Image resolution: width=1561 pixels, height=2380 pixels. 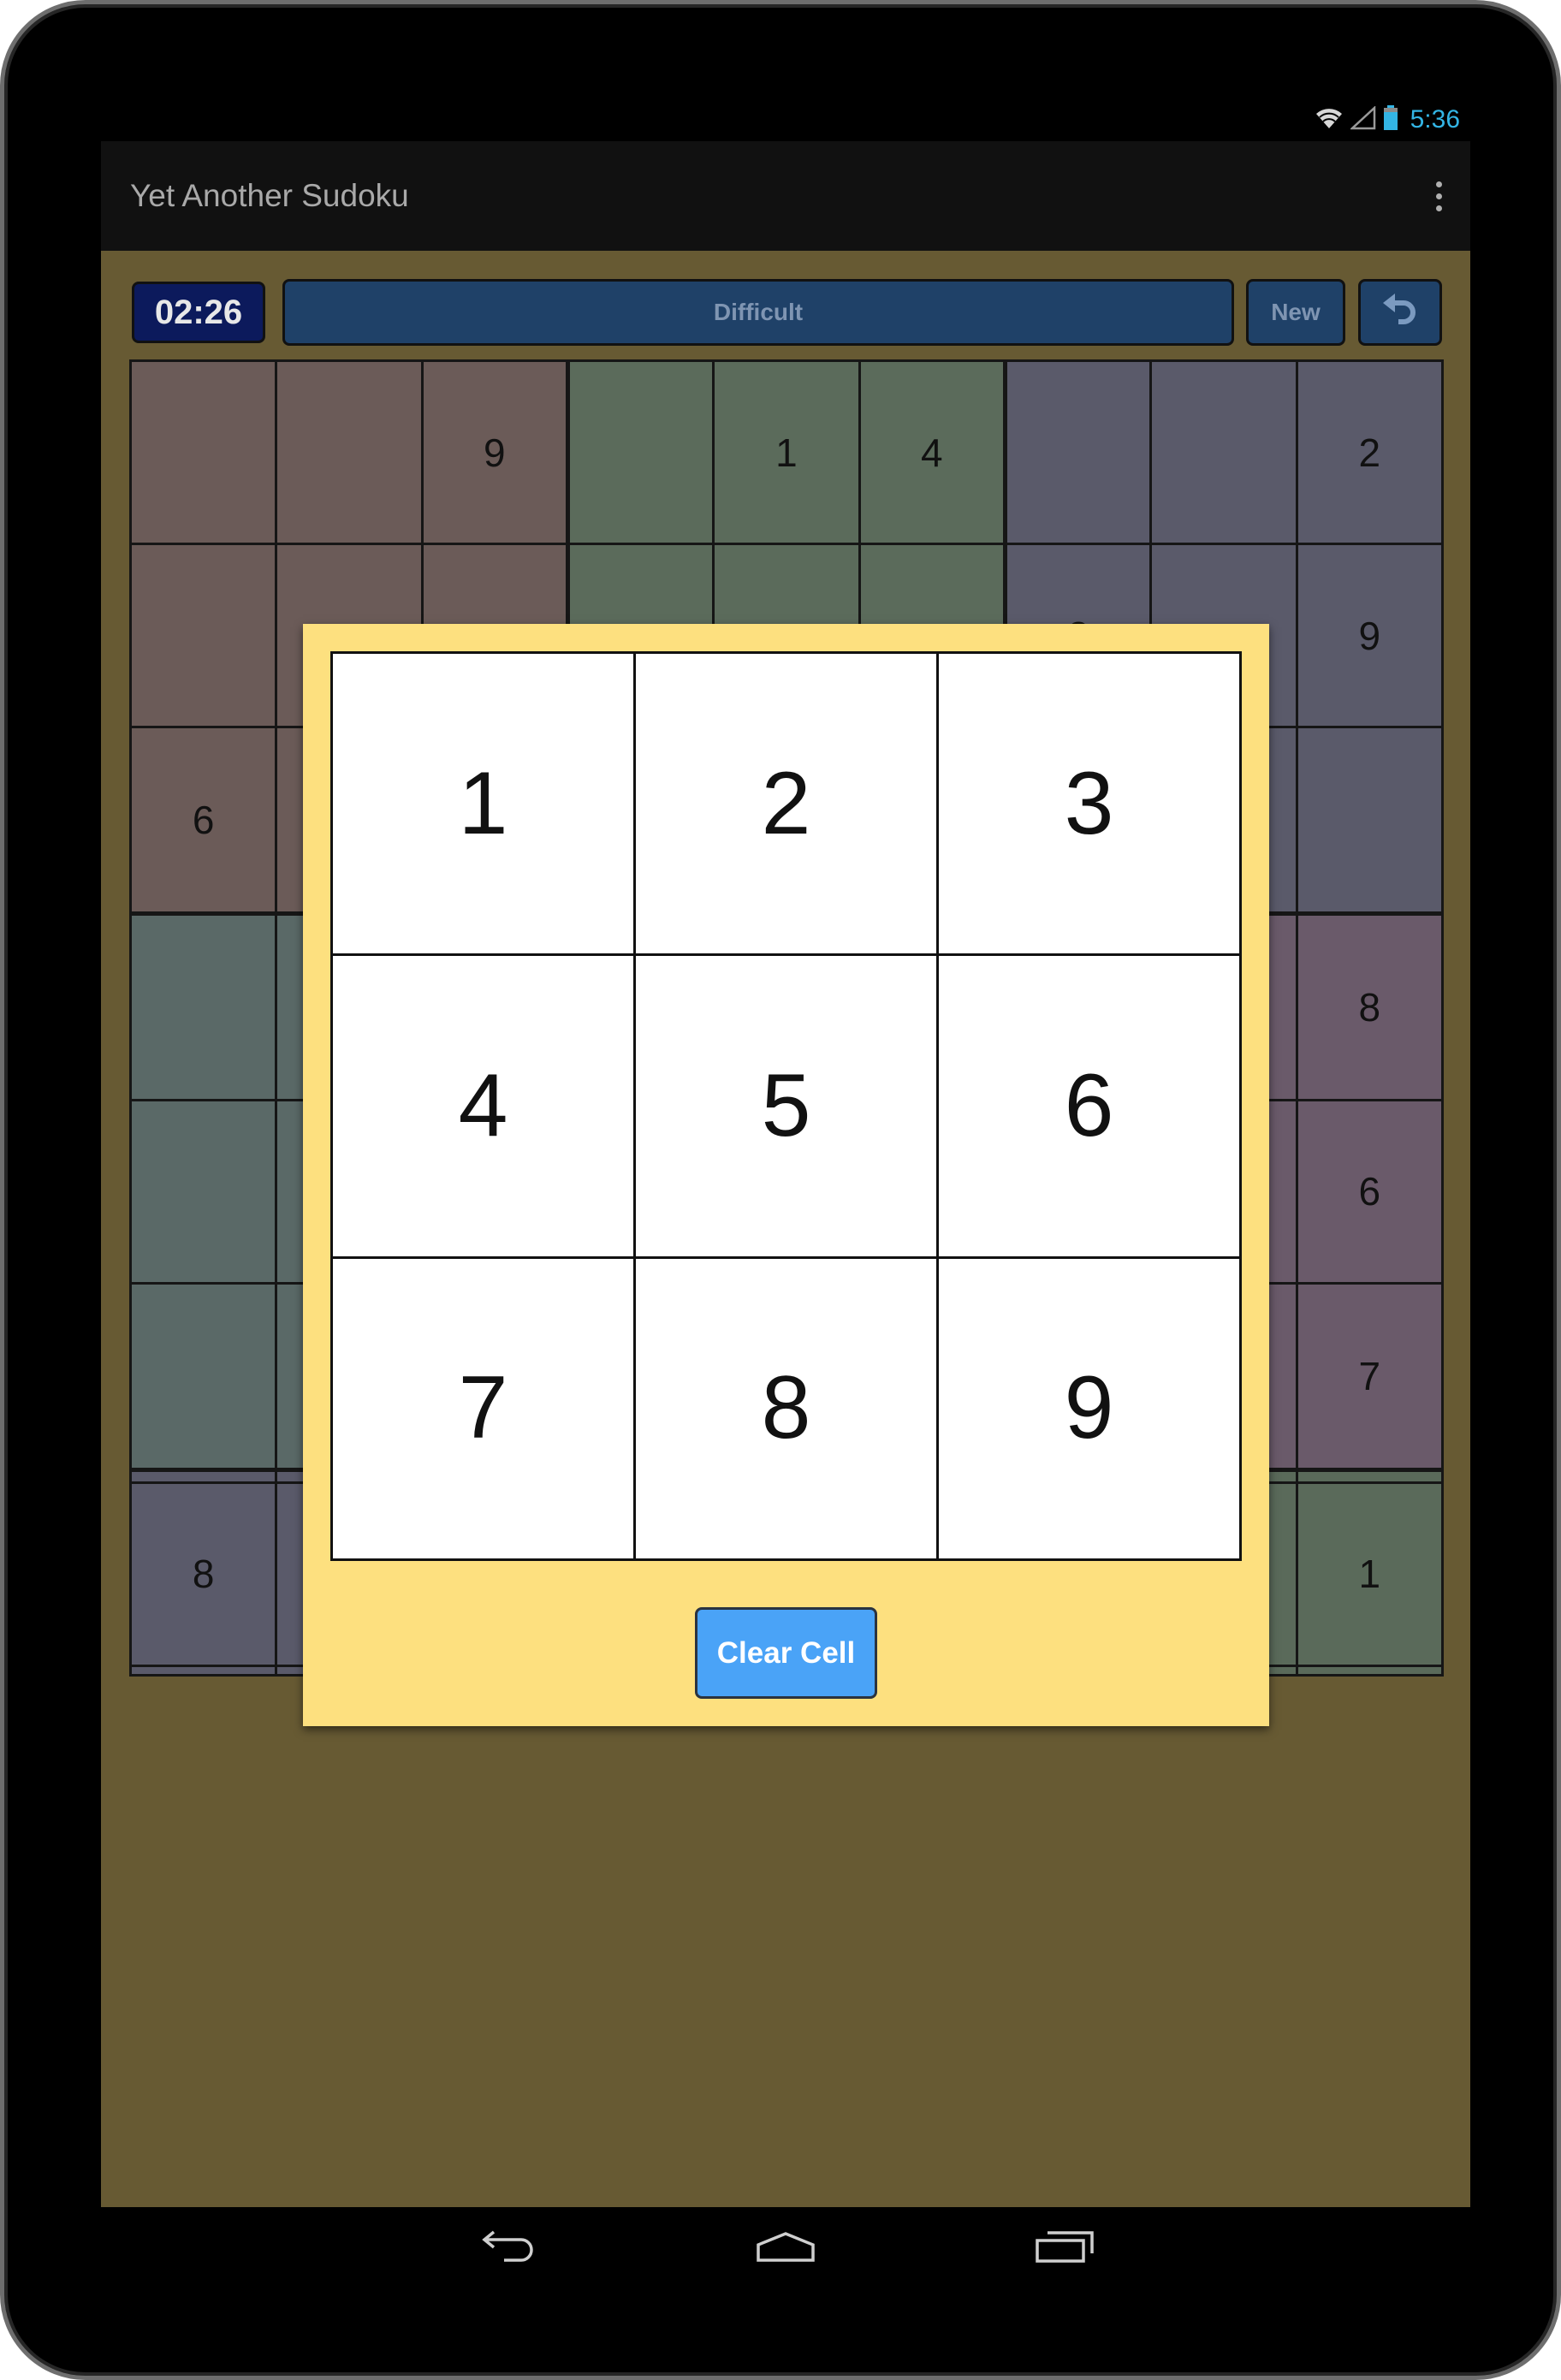 I want to click on undo-icon, so click(x=1400, y=313).